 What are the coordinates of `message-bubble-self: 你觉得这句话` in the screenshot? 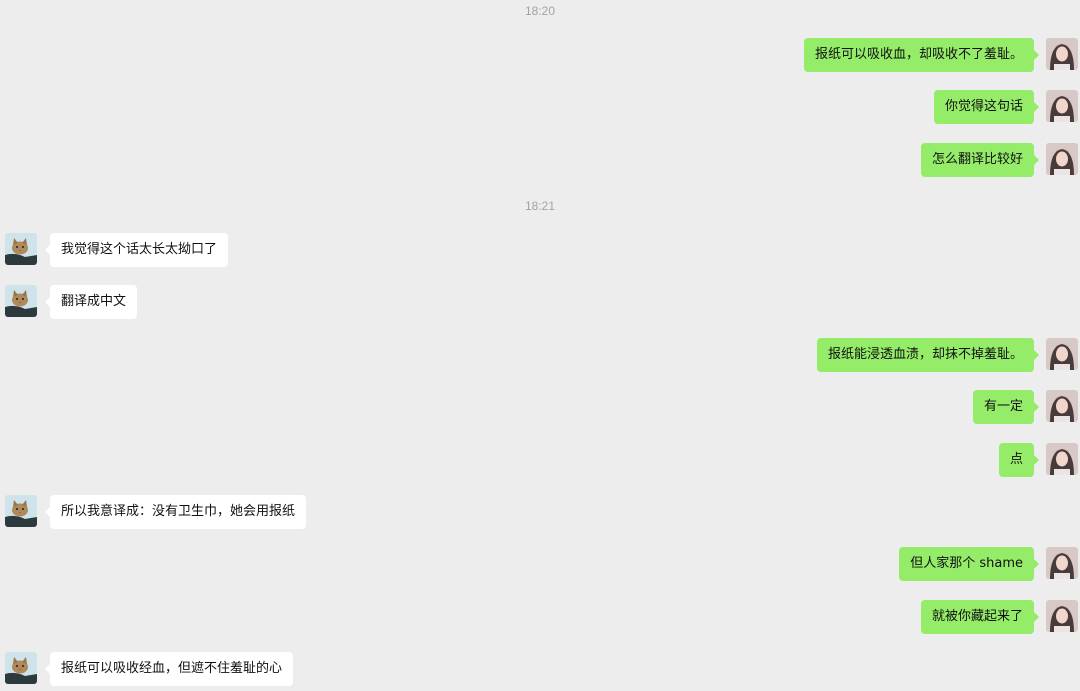 It's located at (986, 107).